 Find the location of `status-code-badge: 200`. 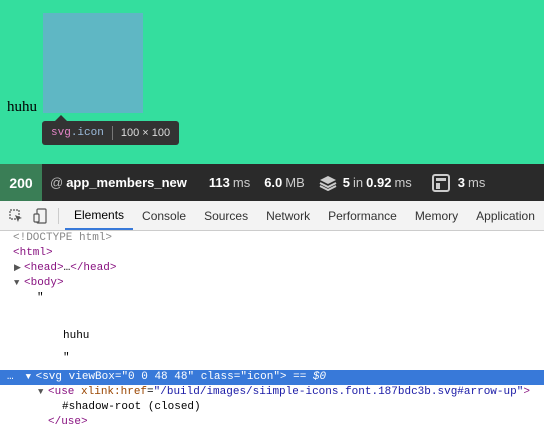

status-code-badge: 200 is located at coordinates (21, 182).